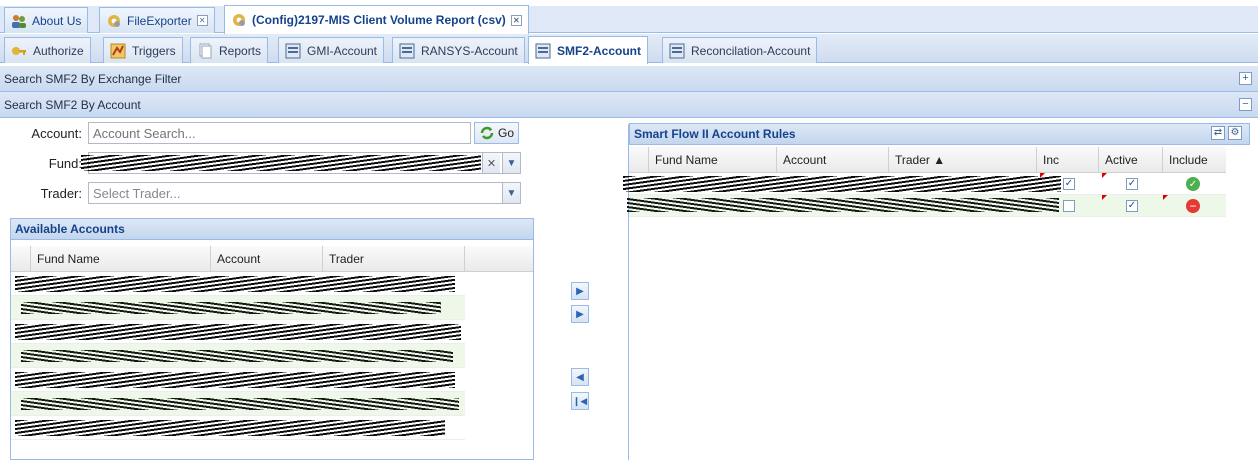  Describe the element at coordinates (580, 291) in the screenshot. I see `move-right-button: ▶` at that location.